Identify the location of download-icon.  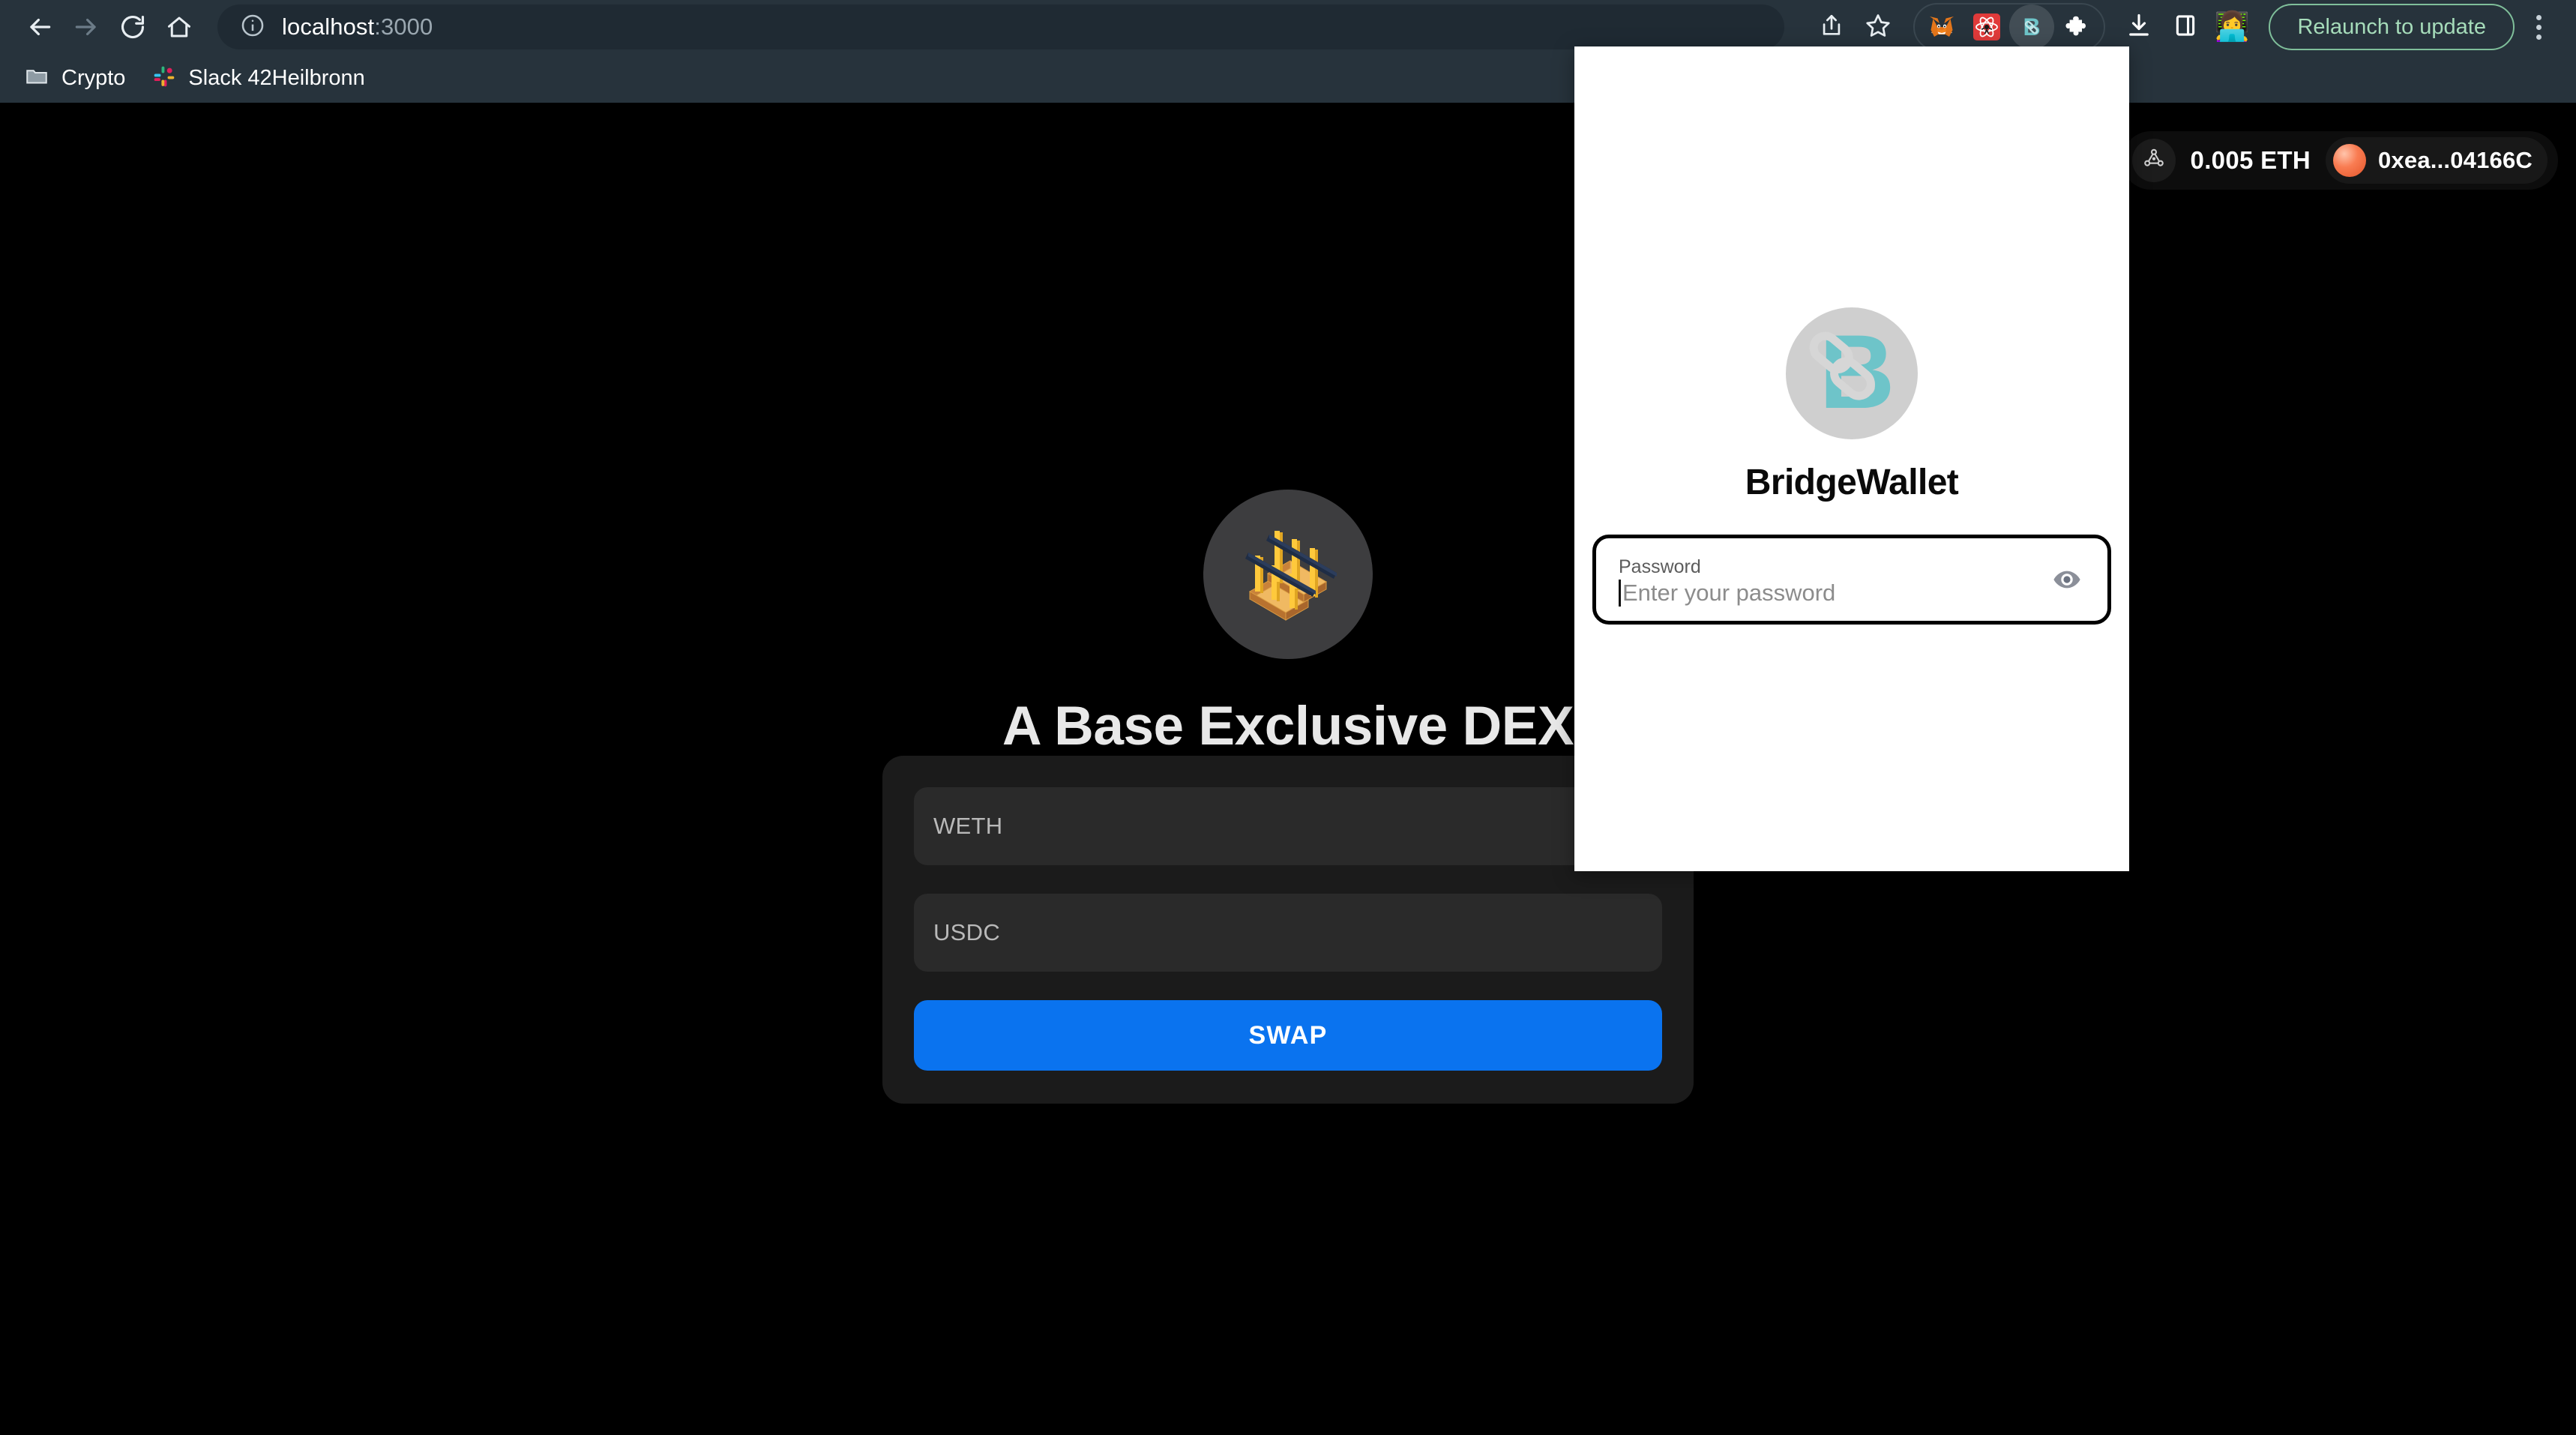
(2139, 27).